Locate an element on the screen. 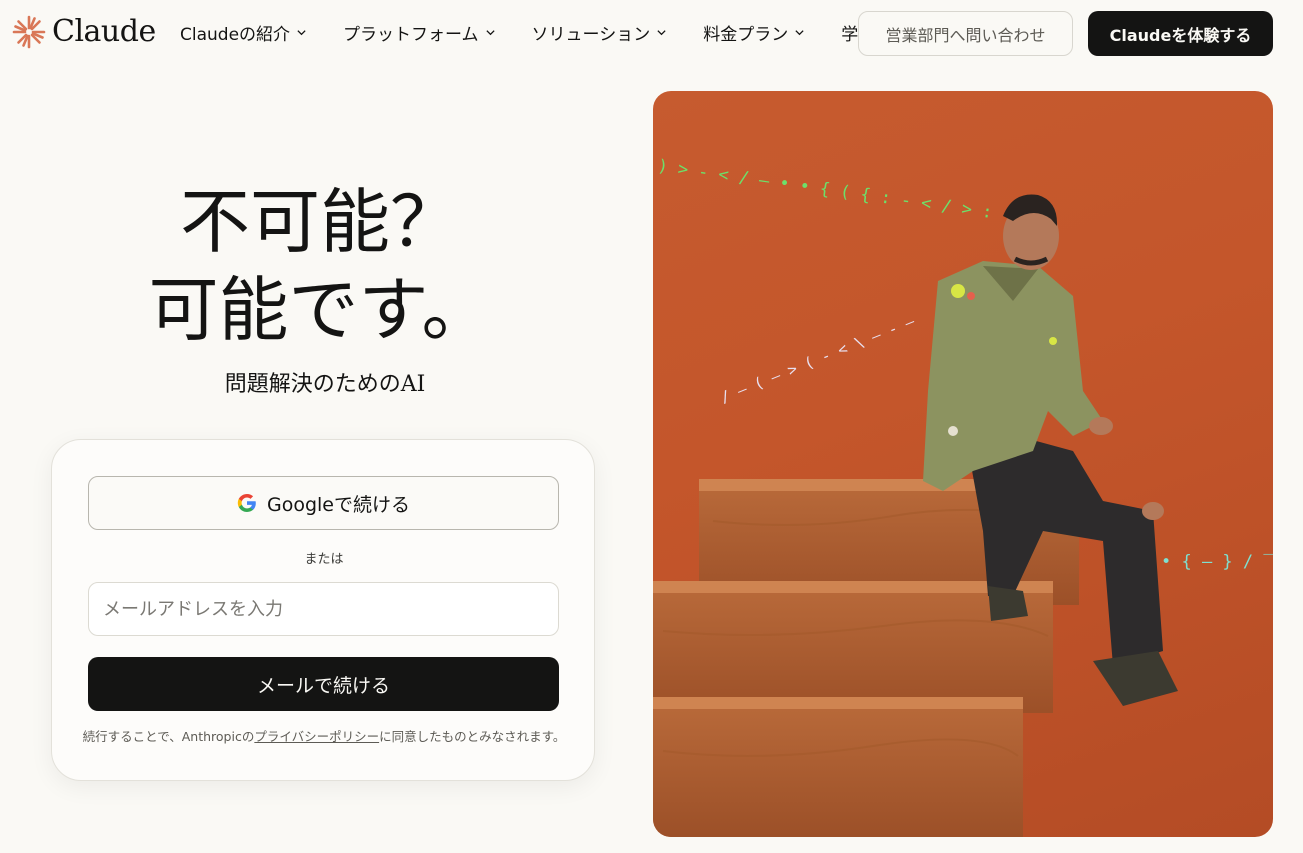 The height and width of the screenshot is (853, 1303). nav-menu: Claudeの紹介 プラットフォーム ソリューション 料金プラン 学習 is located at coordinates (554, 32).